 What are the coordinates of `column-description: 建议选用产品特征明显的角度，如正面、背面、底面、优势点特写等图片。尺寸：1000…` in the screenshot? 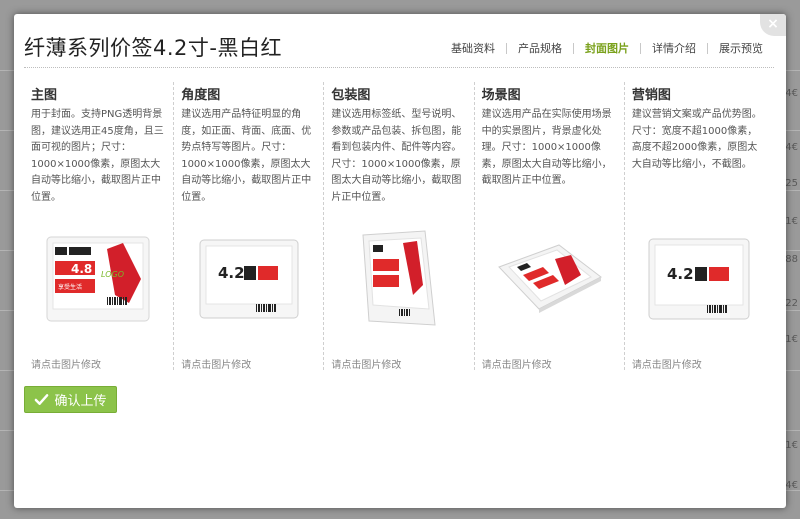 It's located at (246, 156).